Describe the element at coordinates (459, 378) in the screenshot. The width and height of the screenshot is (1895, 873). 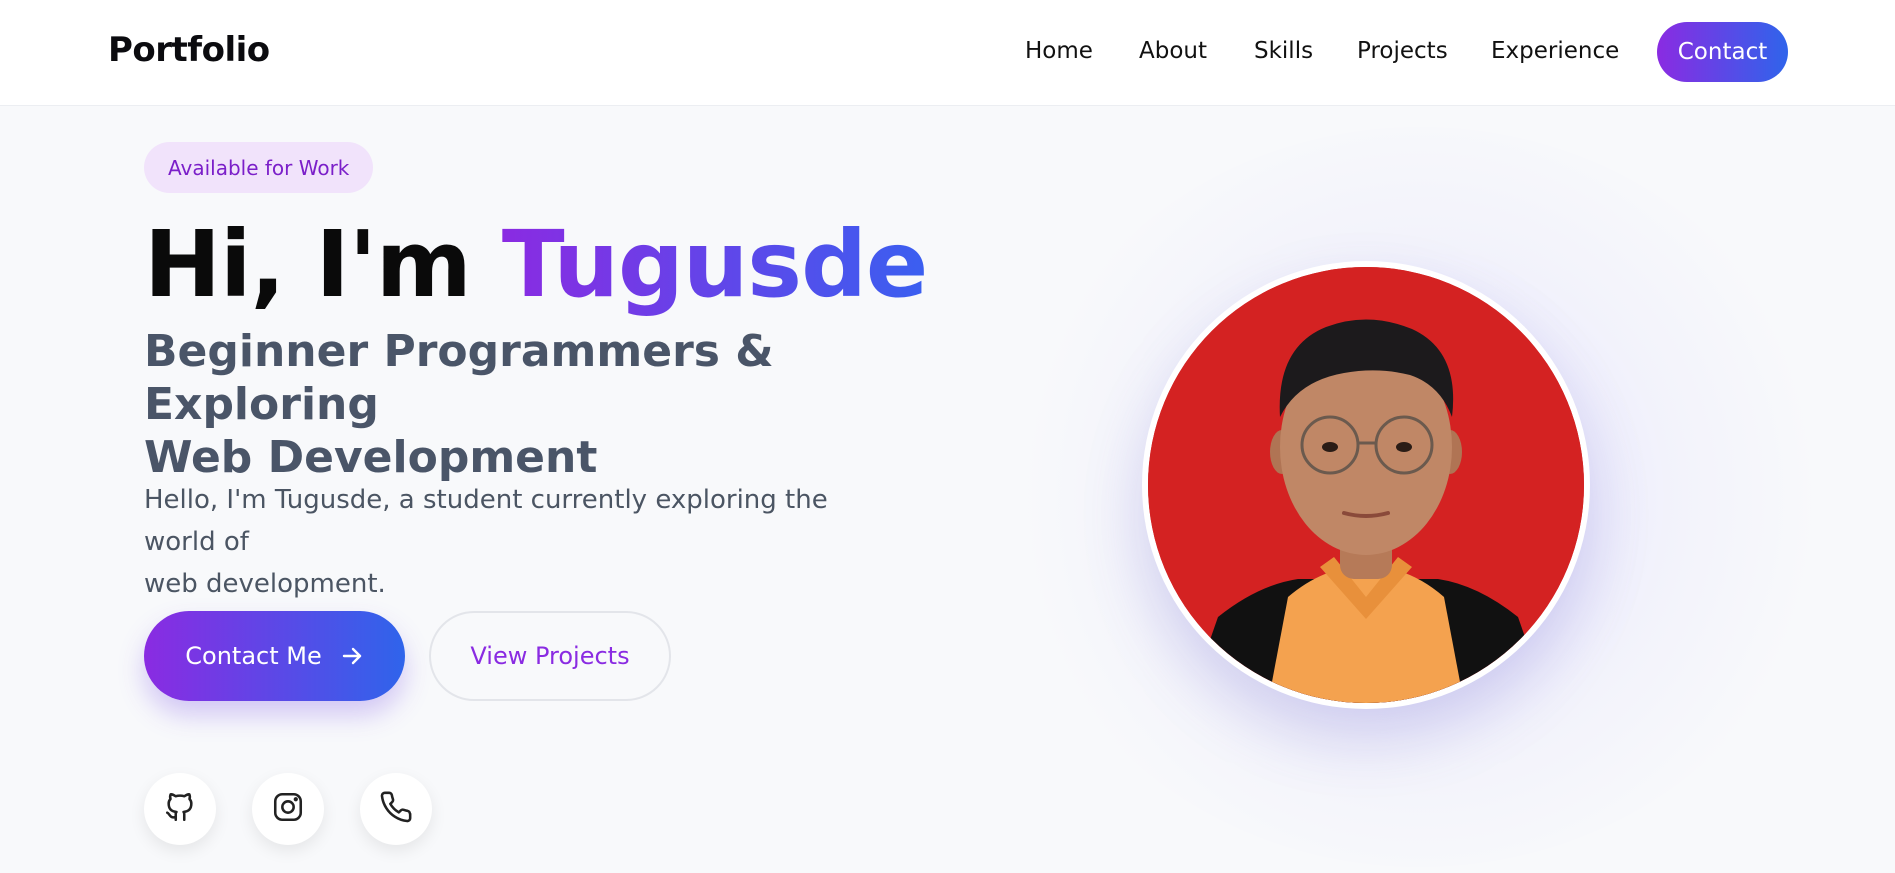
I see `subtitle-line-1: Beginner Programmers & Exploring` at that location.